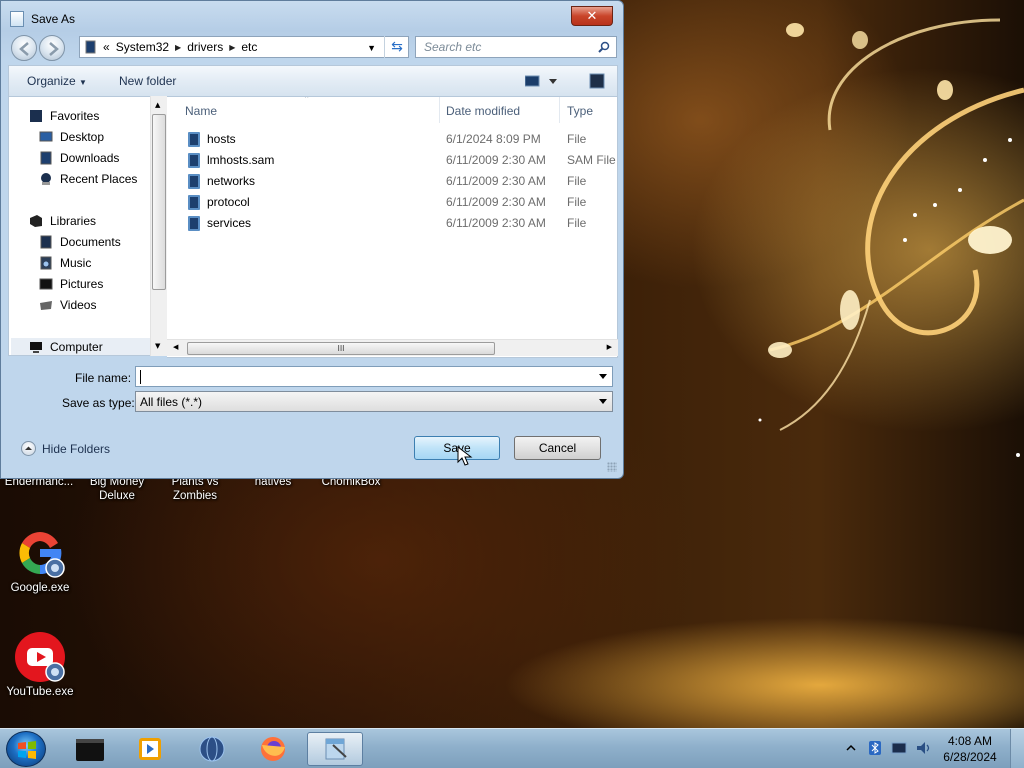 This screenshot has width=1024, height=768. I want to click on desktop-icon-youtube: YouTube.exe, so click(40, 665).